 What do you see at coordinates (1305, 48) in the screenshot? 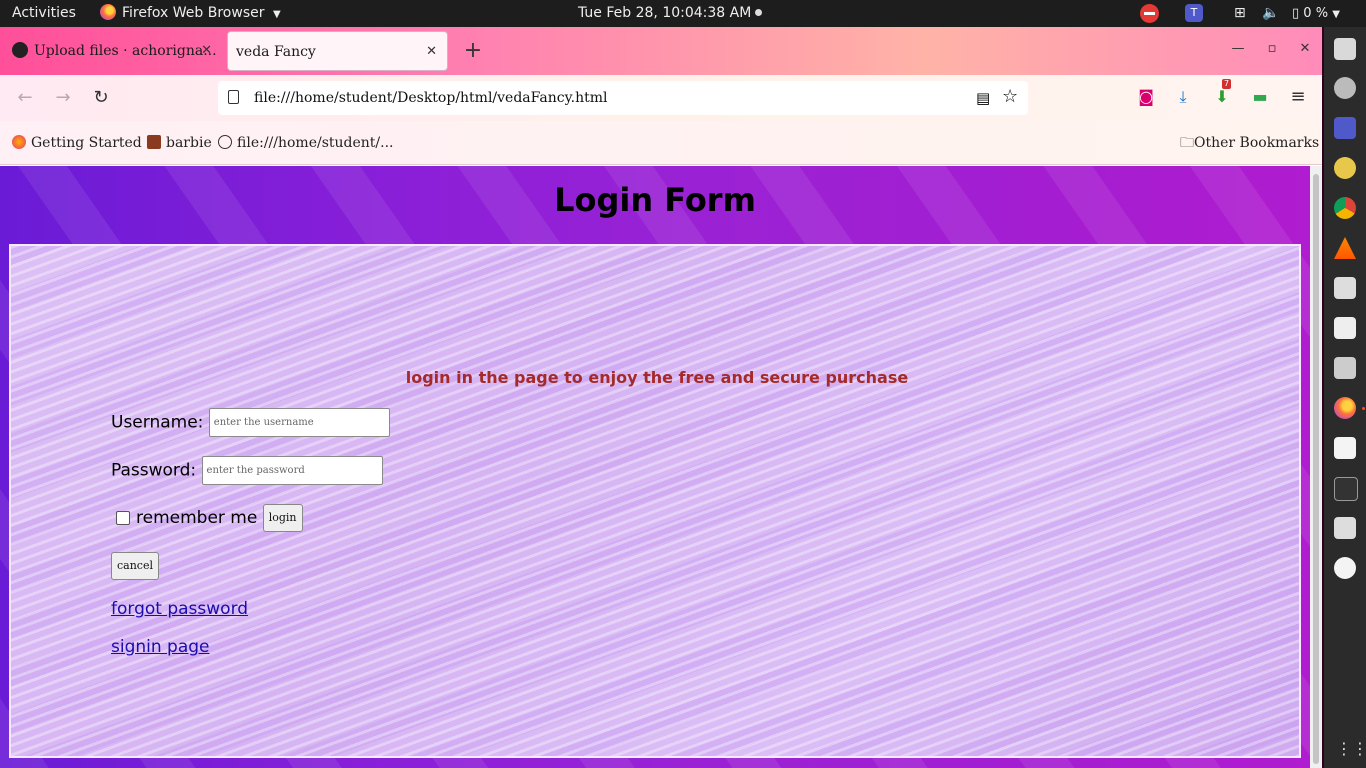
I see `close-window-button: ✕` at bounding box center [1305, 48].